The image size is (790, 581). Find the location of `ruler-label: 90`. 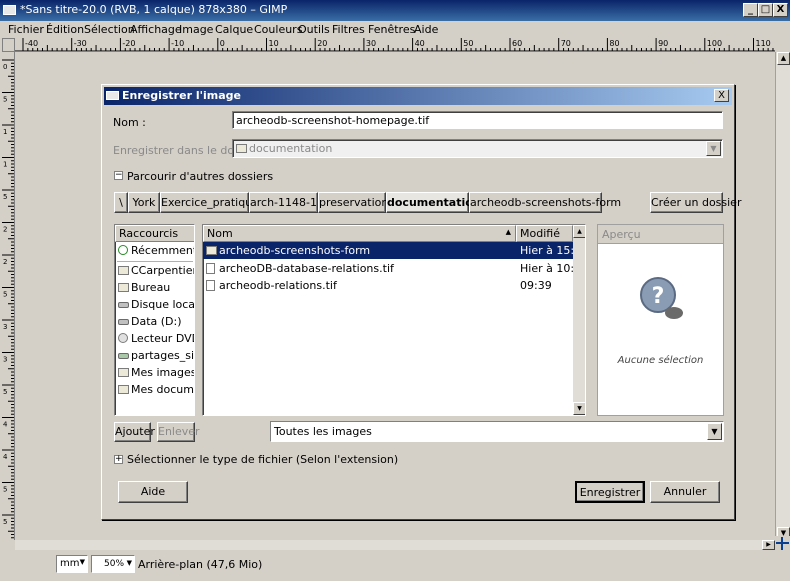

ruler-label: 90 is located at coordinates (663, 43).